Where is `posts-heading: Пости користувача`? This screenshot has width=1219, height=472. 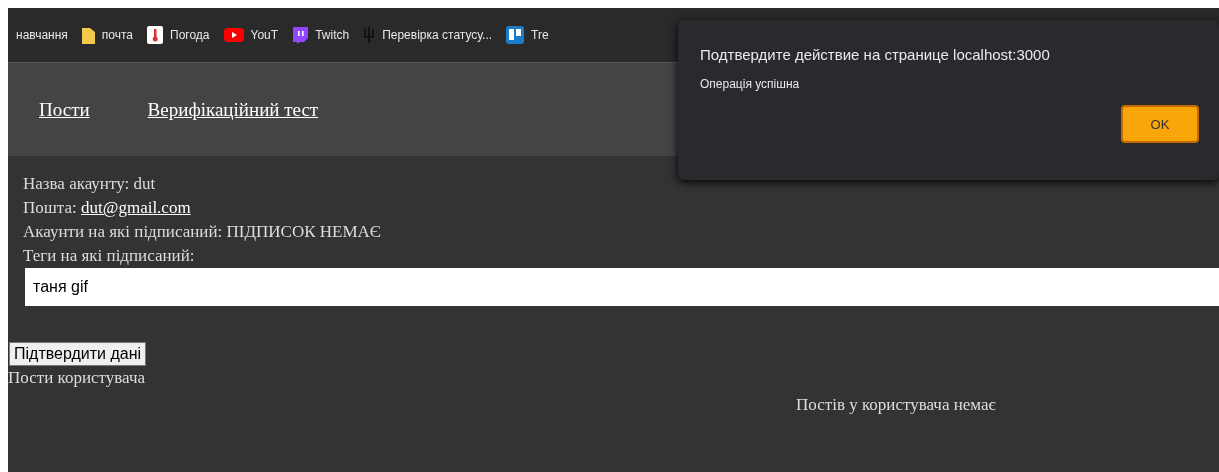
posts-heading: Пости користувача is located at coordinates (77, 378).